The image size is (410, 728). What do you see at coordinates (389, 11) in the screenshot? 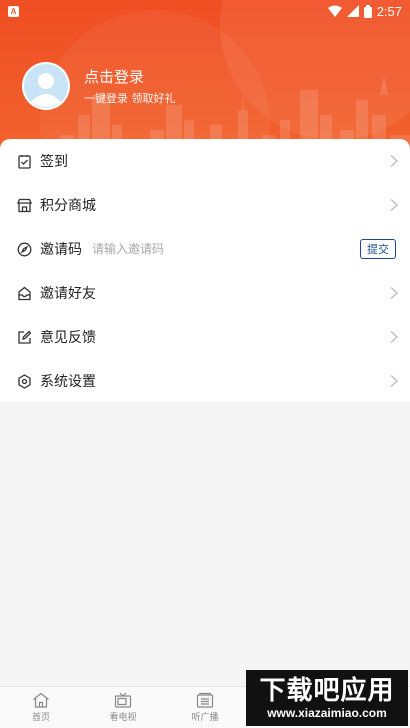
I see `status-time: 2:57` at bounding box center [389, 11].